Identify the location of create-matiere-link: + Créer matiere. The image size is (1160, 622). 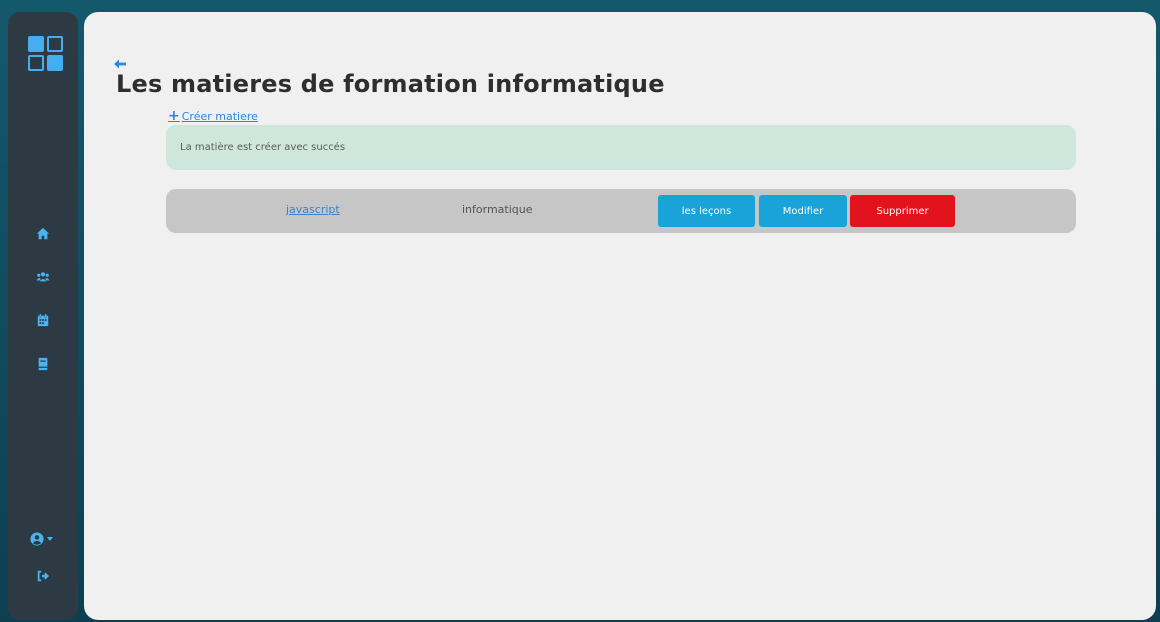
(213, 116).